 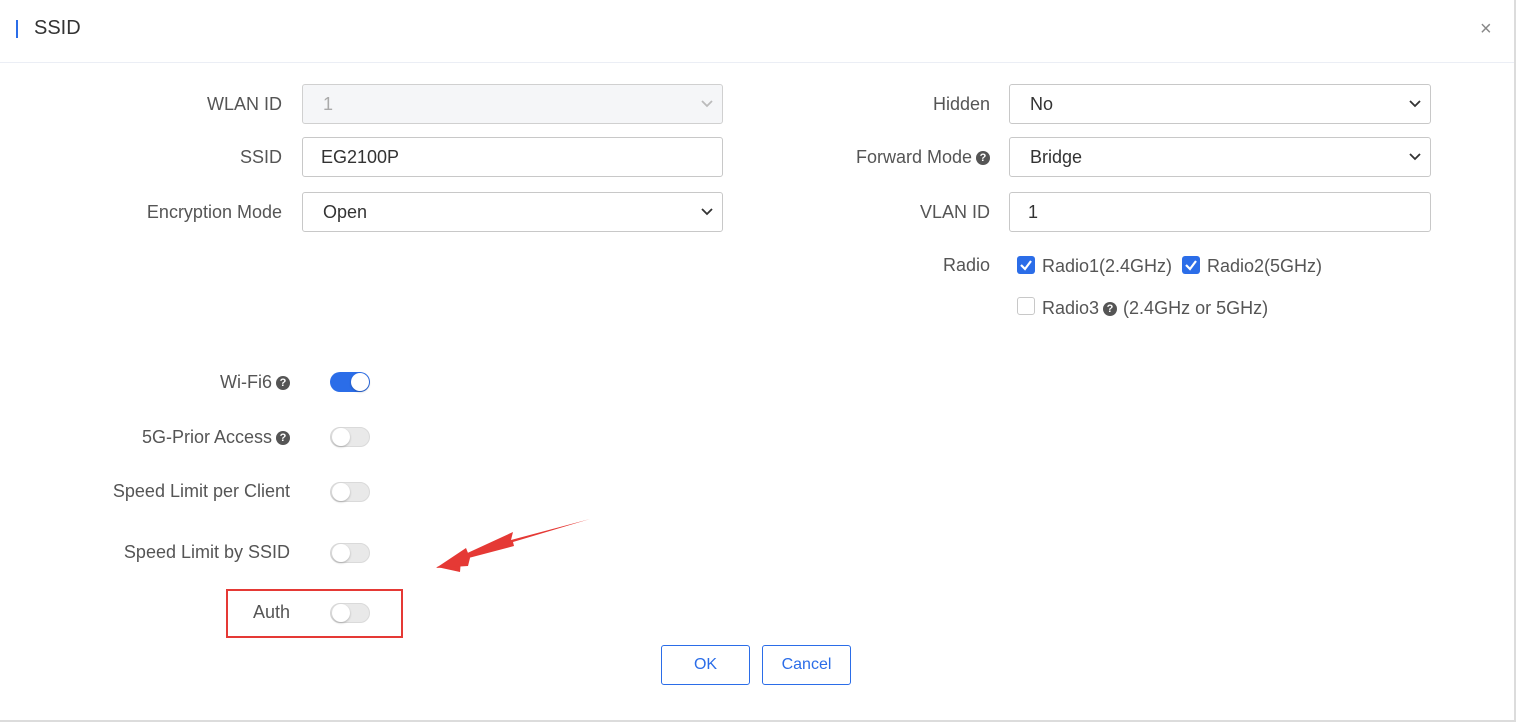 What do you see at coordinates (1220, 104) in the screenshot?
I see `hidden-select: No` at bounding box center [1220, 104].